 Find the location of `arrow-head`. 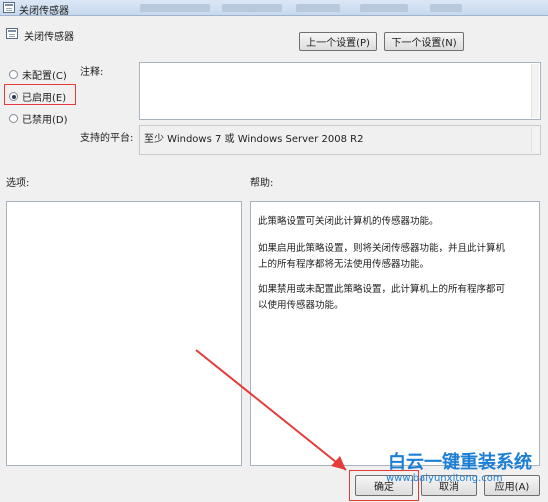

arrow-head is located at coordinates (338, 463).